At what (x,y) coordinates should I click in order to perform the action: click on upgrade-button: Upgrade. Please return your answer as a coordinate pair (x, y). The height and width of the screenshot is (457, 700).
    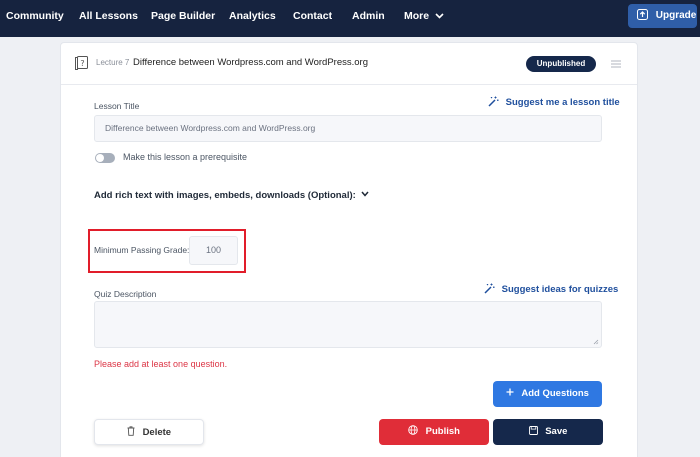
    Looking at the image, I should click on (662, 16).